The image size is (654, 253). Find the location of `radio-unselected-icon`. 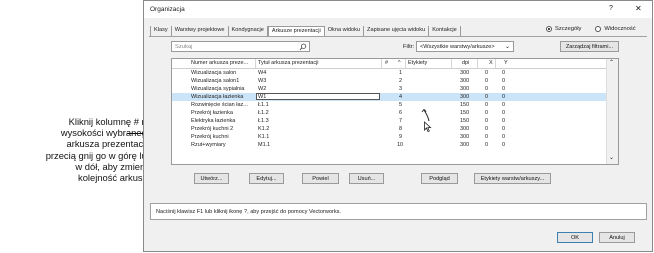

radio-unselected-icon is located at coordinates (598, 29).